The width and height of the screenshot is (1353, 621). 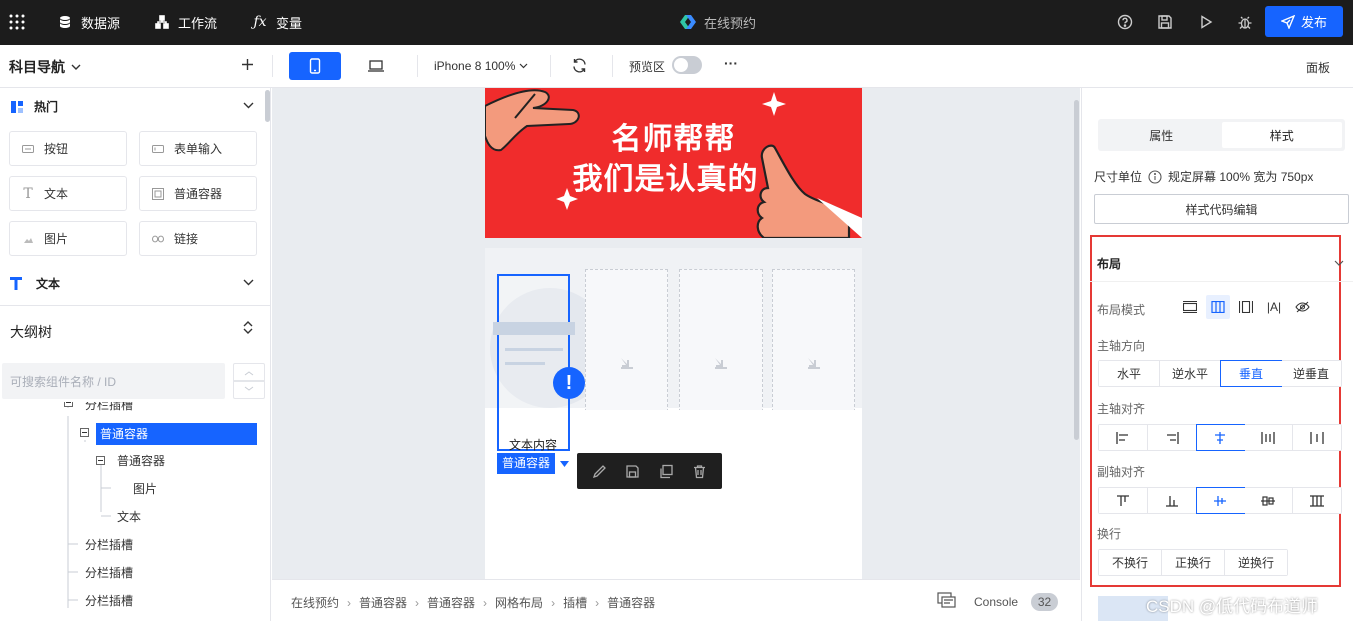 What do you see at coordinates (1218, 307) in the screenshot?
I see `flex-mode-icon` at bounding box center [1218, 307].